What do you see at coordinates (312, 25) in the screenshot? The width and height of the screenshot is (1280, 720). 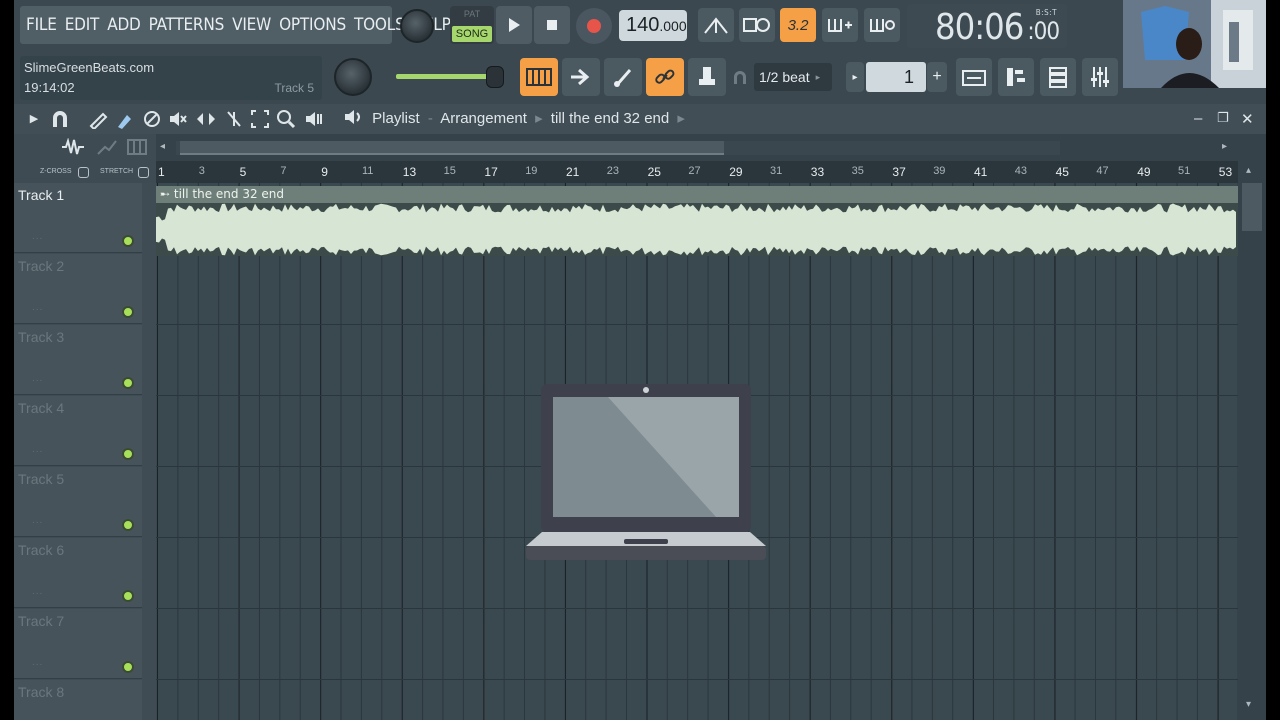 I see `menu-options: OPTIONS` at bounding box center [312, 25].